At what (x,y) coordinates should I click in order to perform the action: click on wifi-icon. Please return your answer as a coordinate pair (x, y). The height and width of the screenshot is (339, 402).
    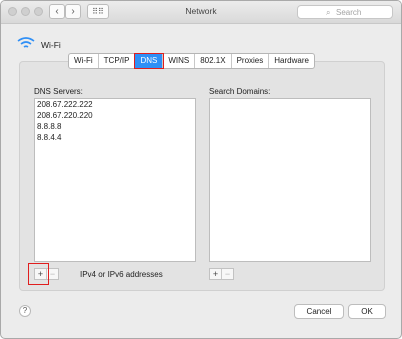
    Looking at the image, I should click on (26, 42).